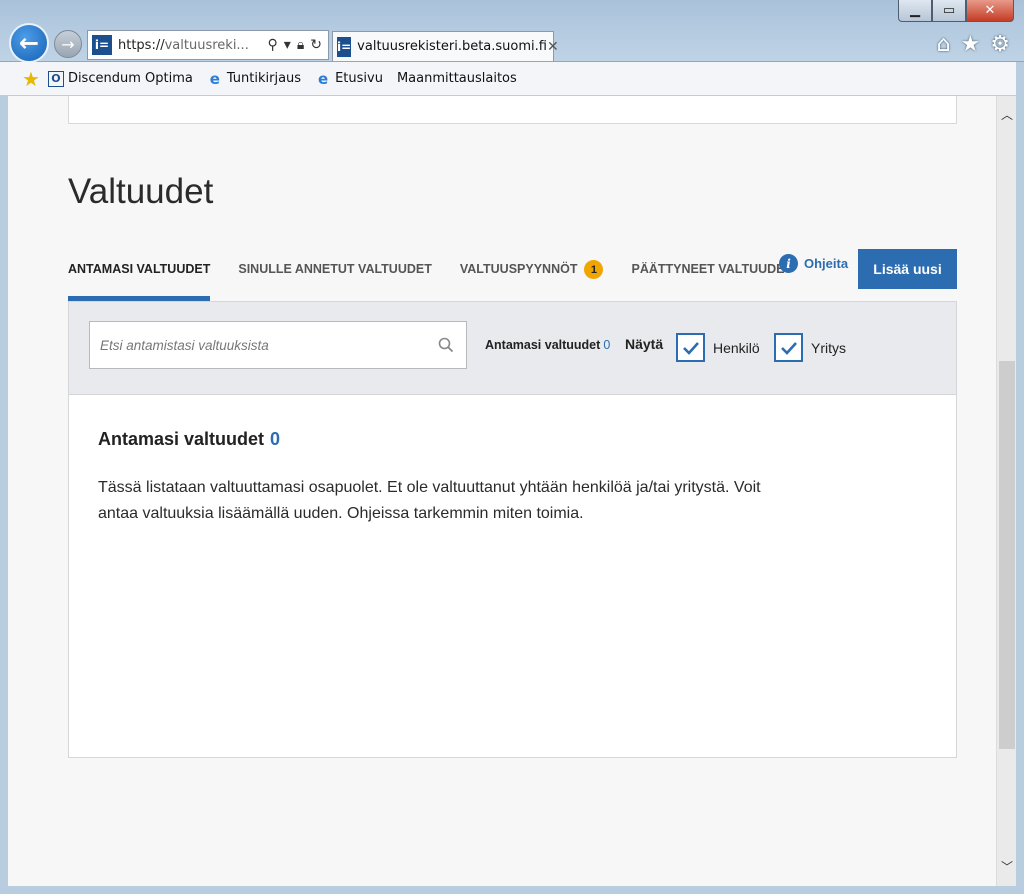 The width and height of the screenshot is (1024, 894). Describe the element at coordinates (788, 263) in the screenshot. I see `info-icon: i` at that location.